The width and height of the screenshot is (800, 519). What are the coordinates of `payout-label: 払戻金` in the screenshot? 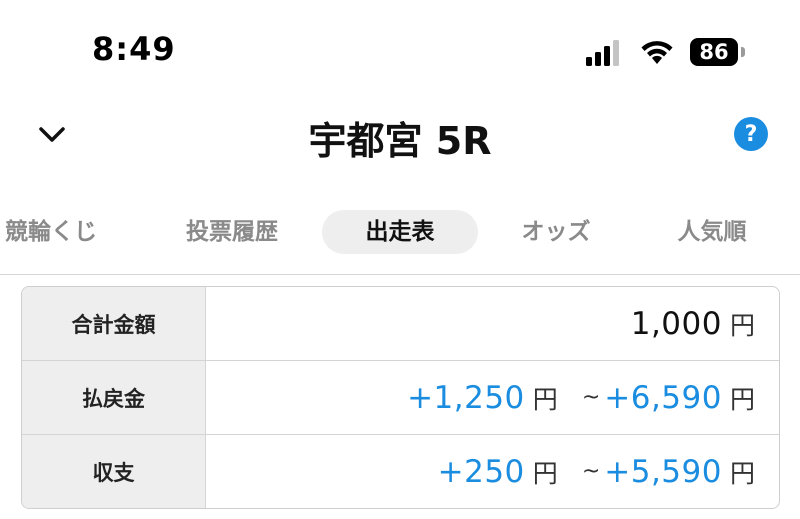 It's located at (114, 397).